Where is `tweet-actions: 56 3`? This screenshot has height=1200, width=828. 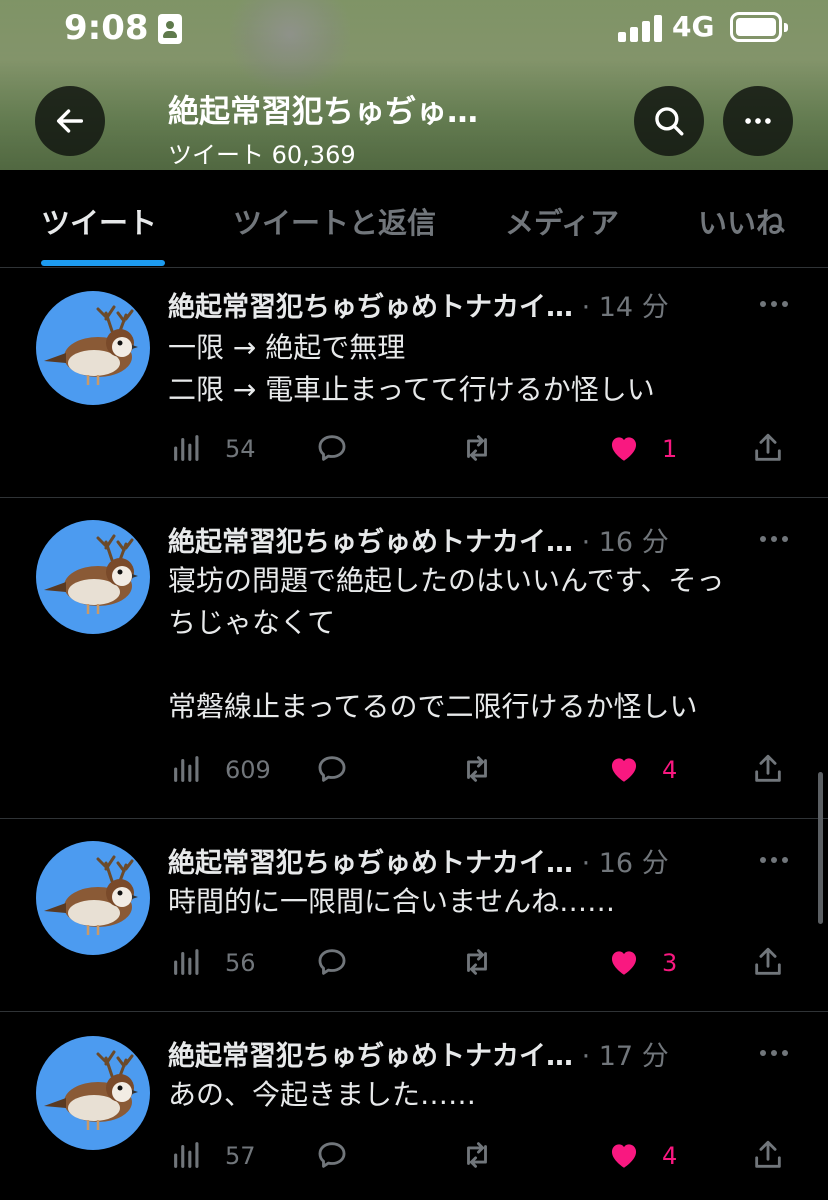 tweet-actions: 56 3 is located at coordinates (414, 963).